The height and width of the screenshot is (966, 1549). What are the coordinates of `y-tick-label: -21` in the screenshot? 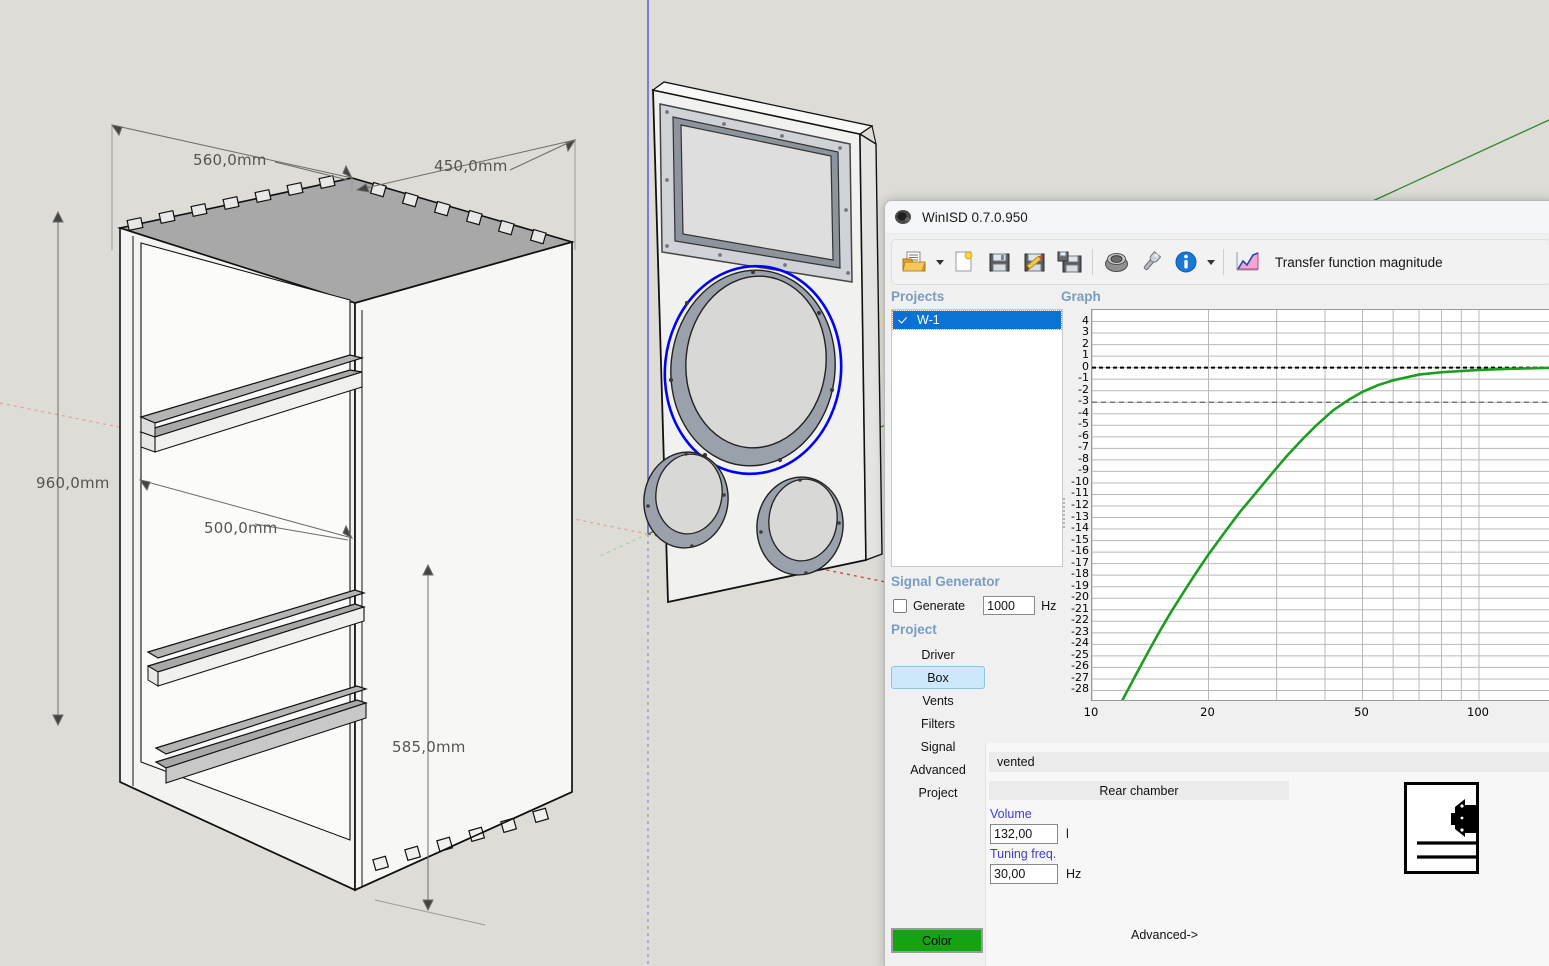 It's located at (1080, 608).